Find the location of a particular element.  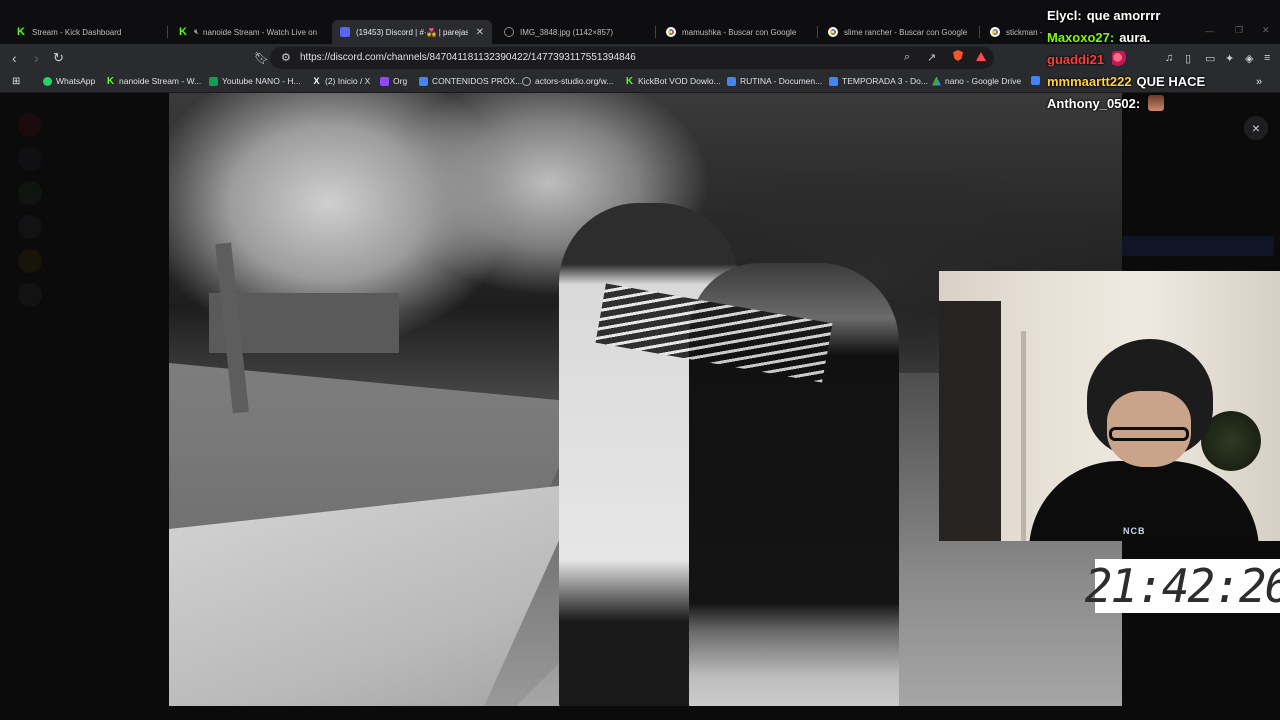

chat-message: Anthony_0502: is located at coordinates (1163, 103).